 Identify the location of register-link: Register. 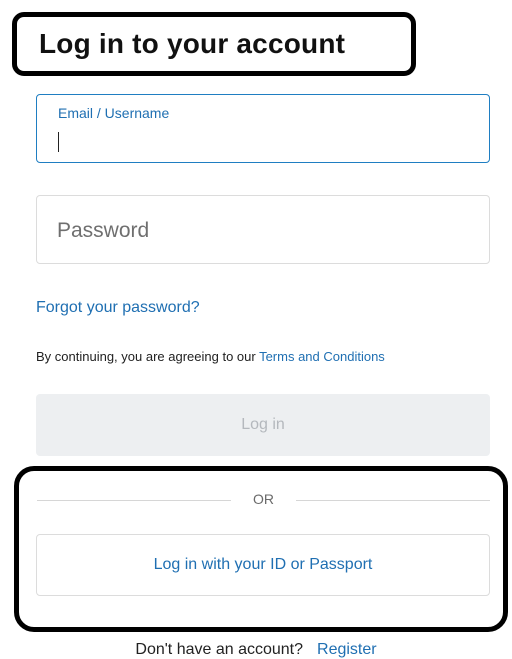
(347, 649).